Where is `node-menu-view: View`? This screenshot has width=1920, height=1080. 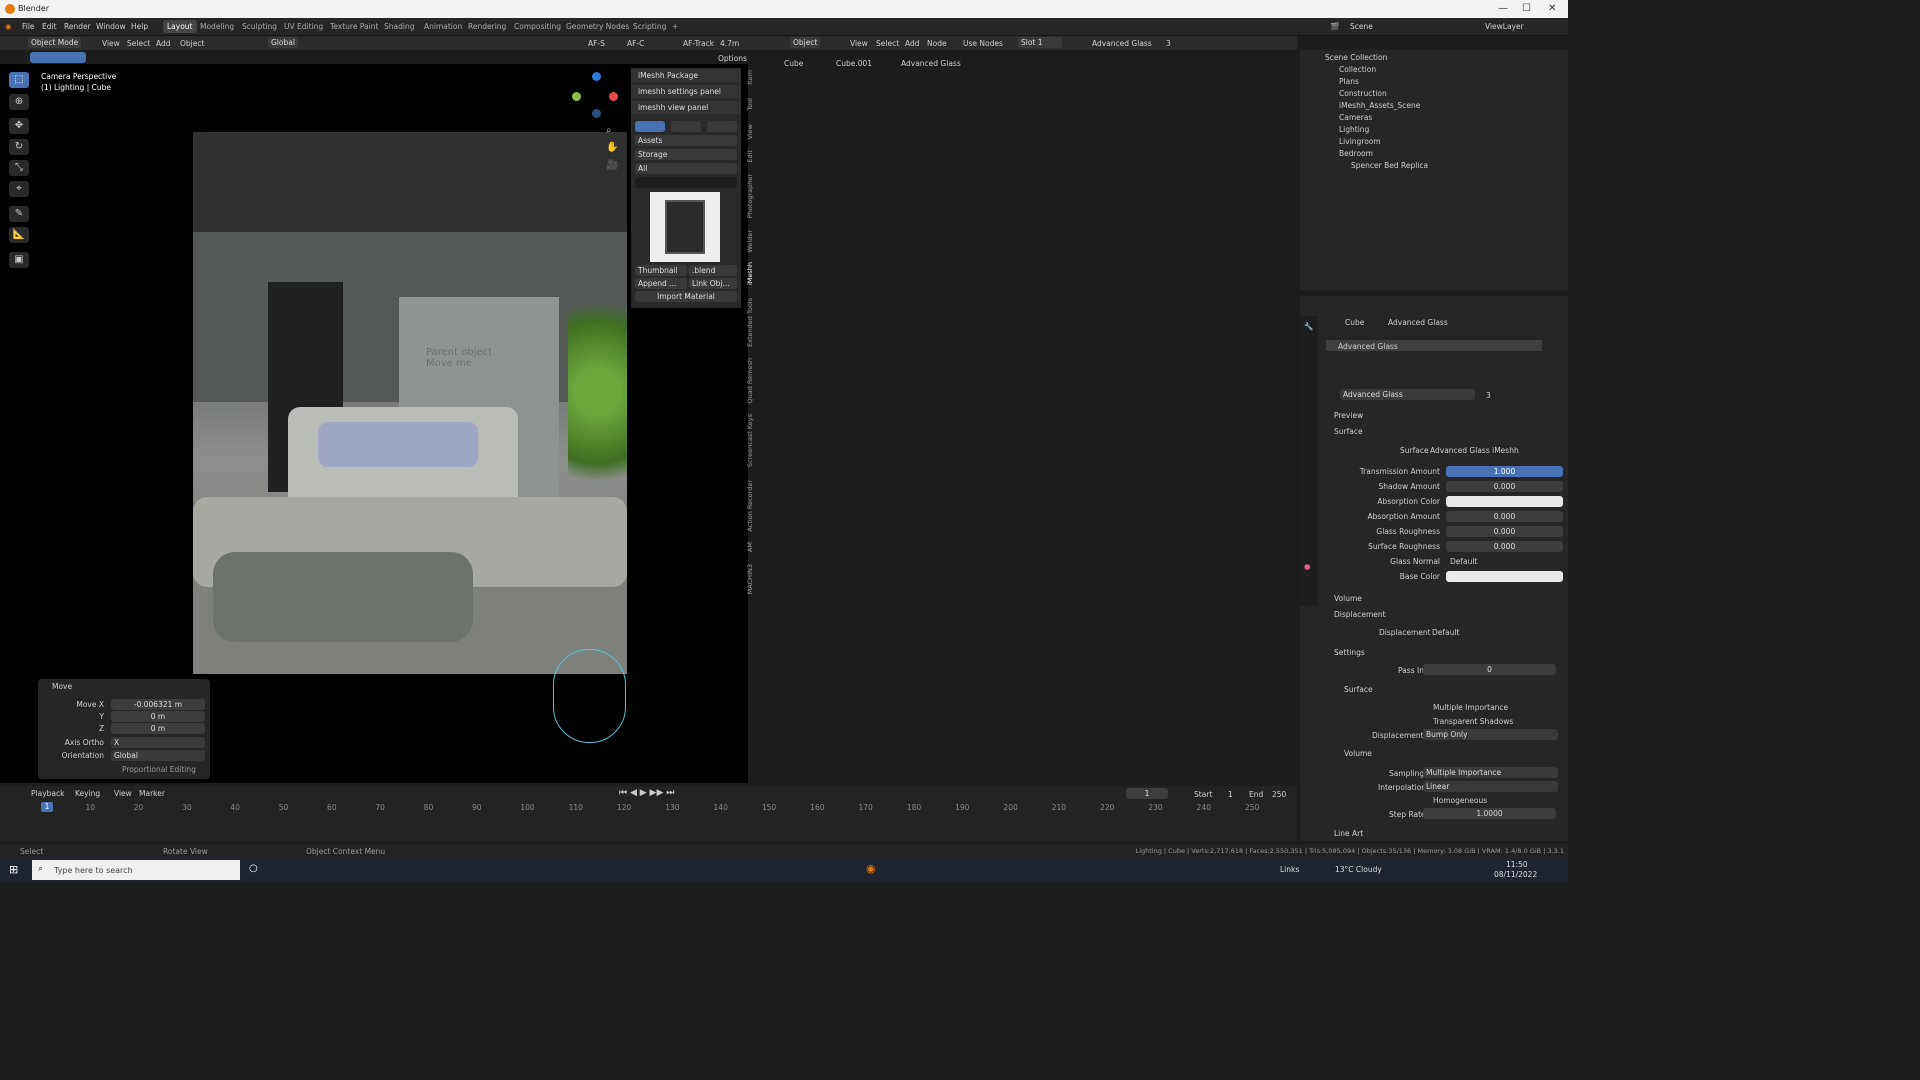
node-menu-view: View is located at coordinates (859, 43).